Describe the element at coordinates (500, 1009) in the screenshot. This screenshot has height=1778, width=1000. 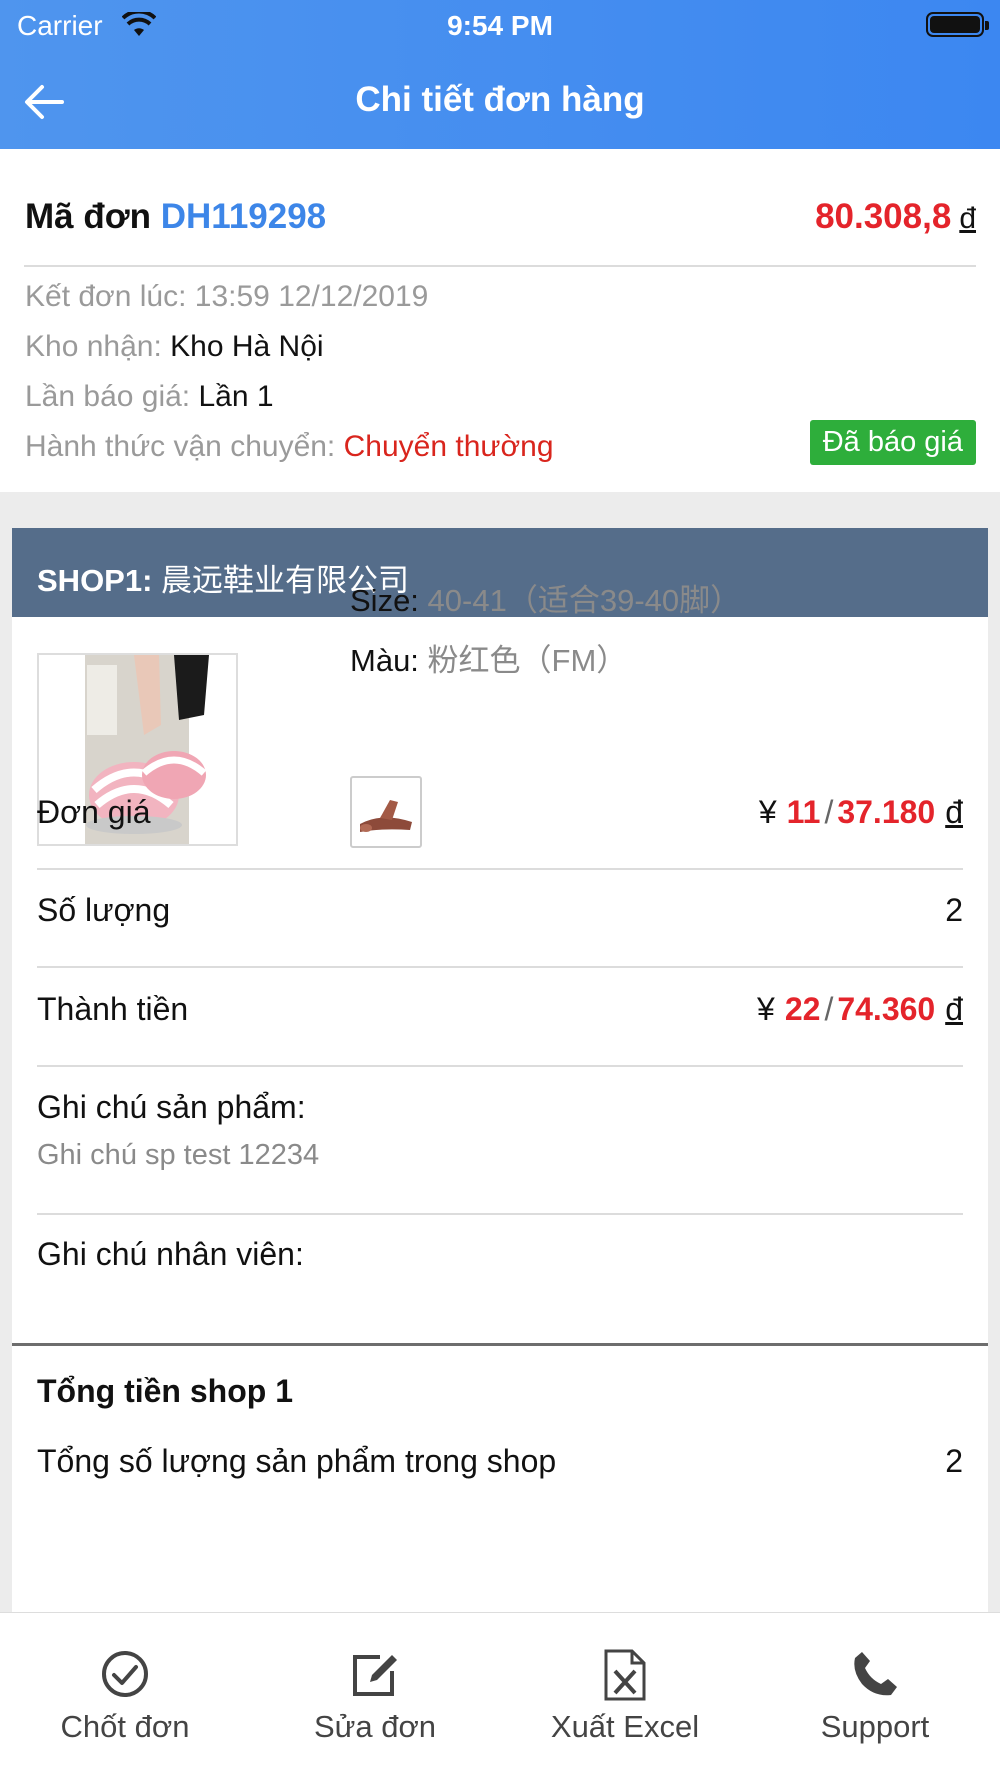
I see `subtotal-row: Thành tiền ¥22/74.360 đ` at that location.